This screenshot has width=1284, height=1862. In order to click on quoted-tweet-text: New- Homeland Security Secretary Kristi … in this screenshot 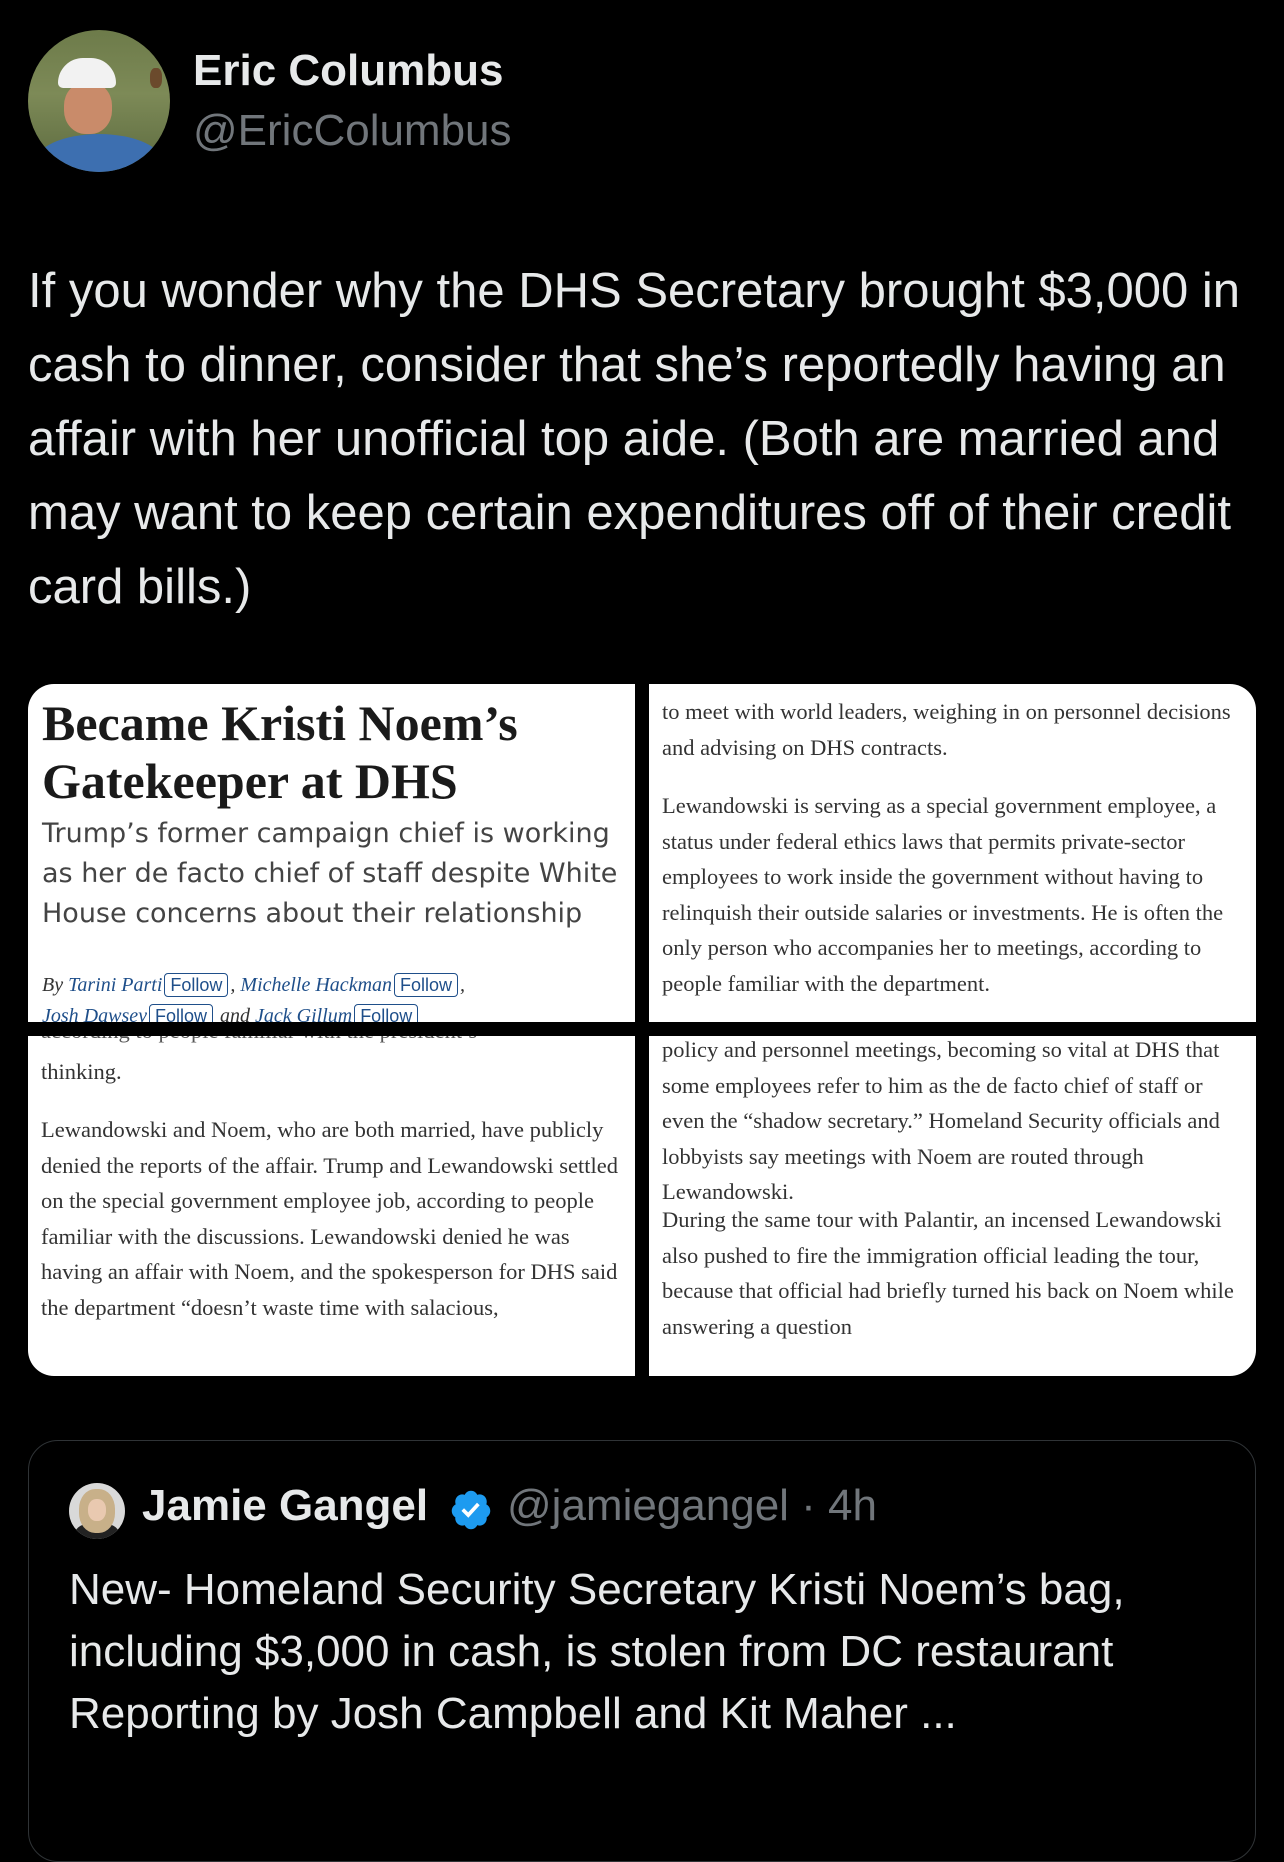, I will do `click(597, 1651)`.